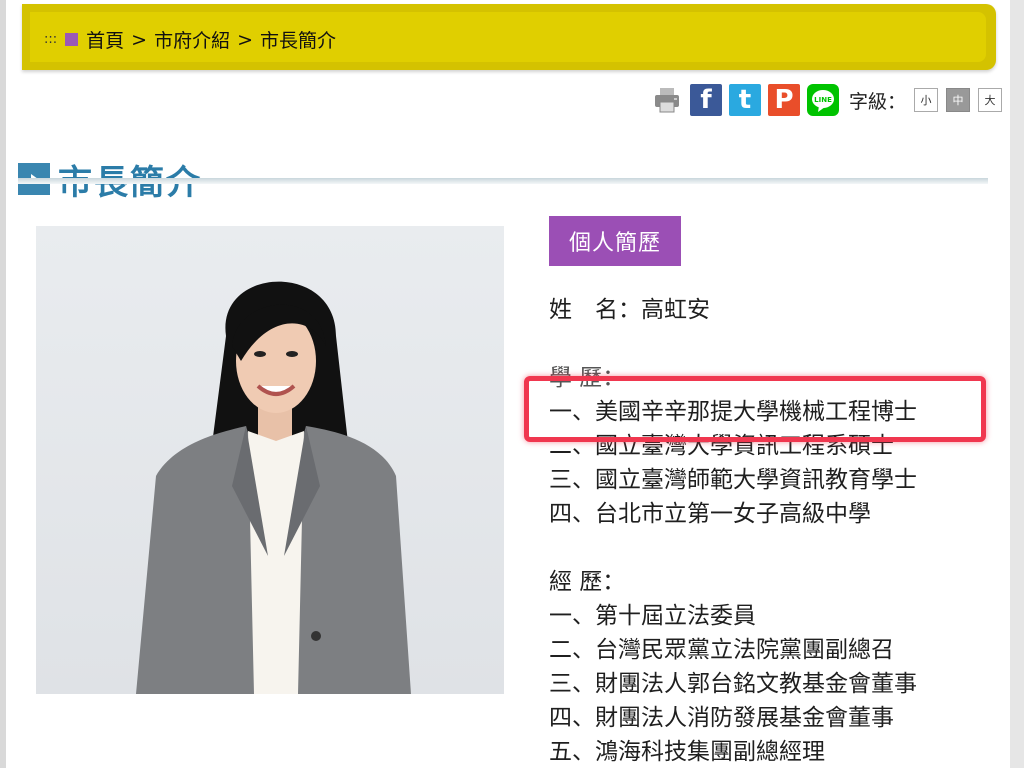  What do you see at coordinates (705, 100) in the screenshot?
I see `facebook-icon: f` at bounding box center [705, 100].